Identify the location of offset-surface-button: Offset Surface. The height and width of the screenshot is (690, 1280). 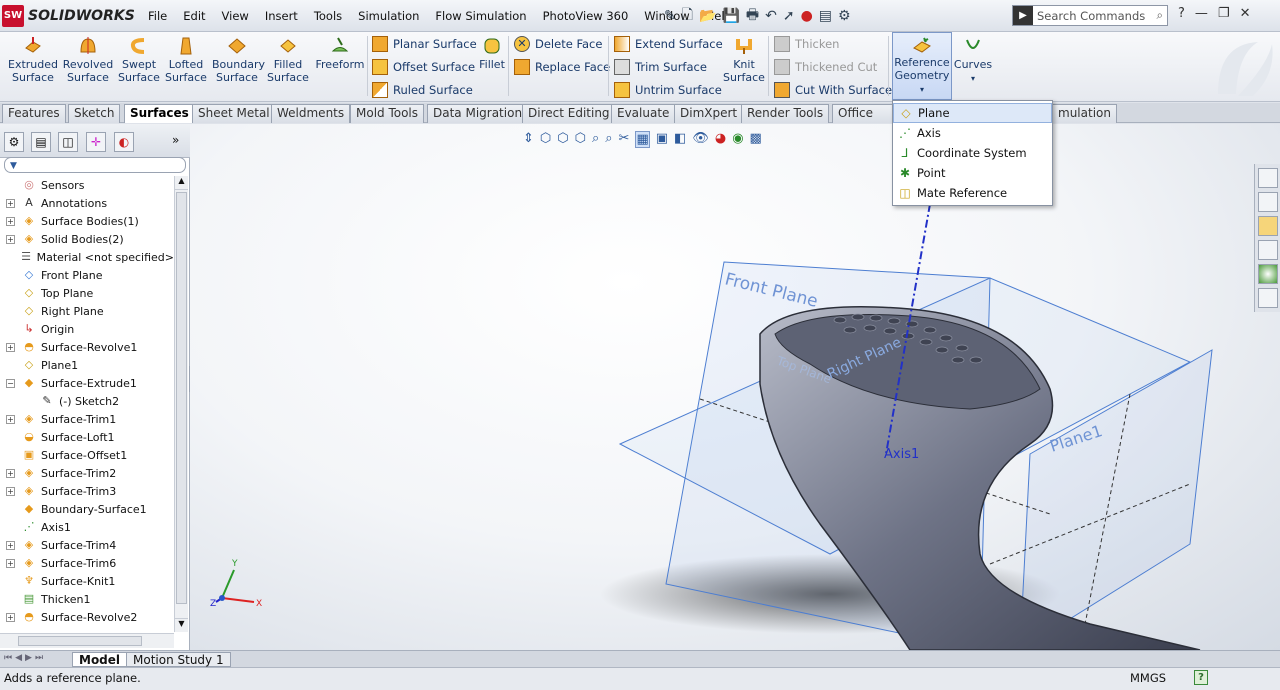
(423, 67).